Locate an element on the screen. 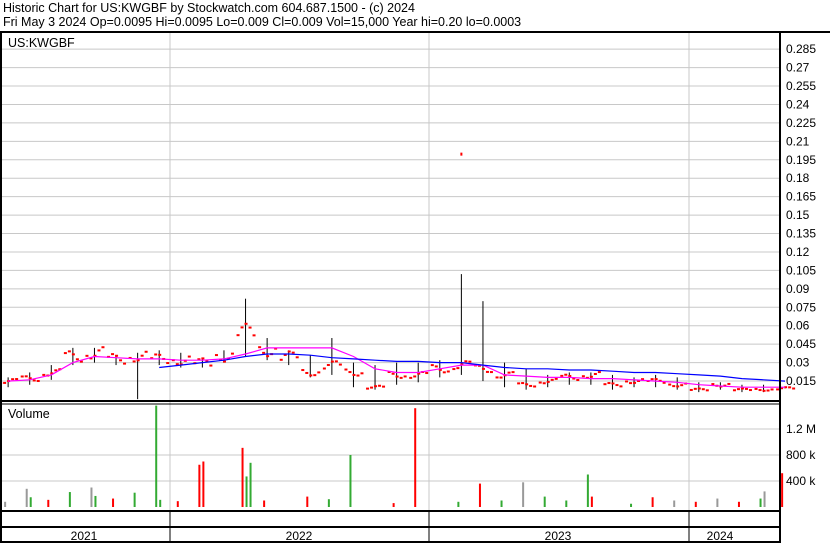 The image size is (830, 543). symbol-label: US:KWGBF is located at coordinates (41, 43).